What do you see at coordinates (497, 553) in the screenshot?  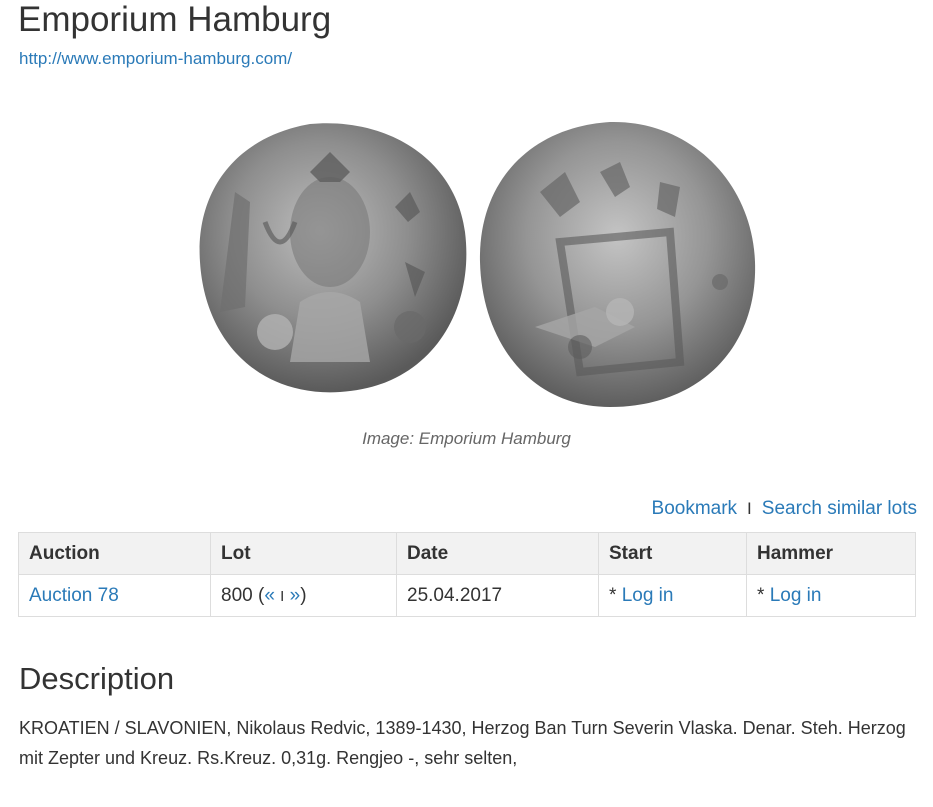 I see `column-header-date: Date` at bounding box center [497, 553].